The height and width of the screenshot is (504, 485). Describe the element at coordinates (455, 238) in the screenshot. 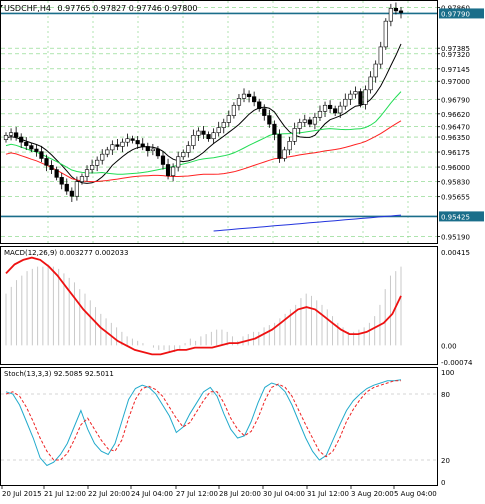

I see `price-tick-label: 0.95190` at that location.